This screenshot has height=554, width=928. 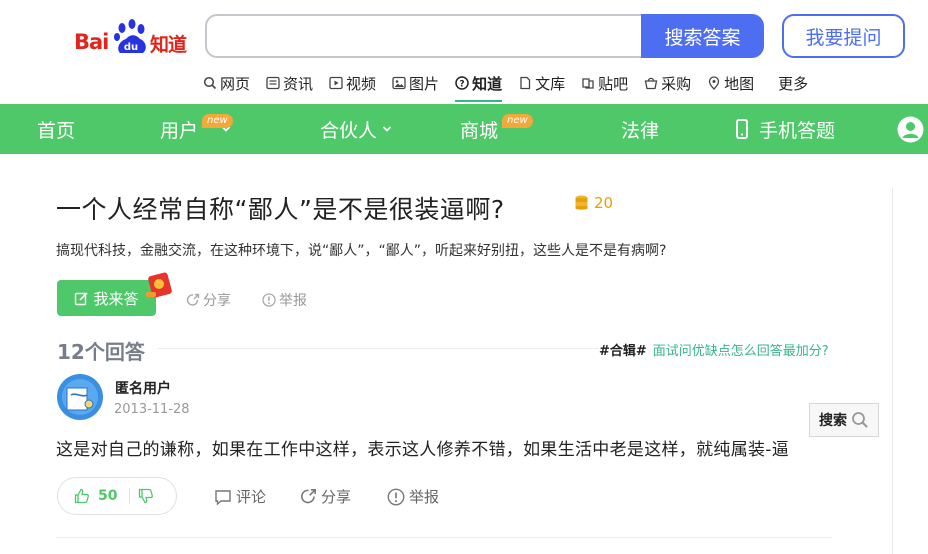 What do you see at coordinates (860, 420) in the screenshot?
I see `search-icon` at bounding box center [860, 420].